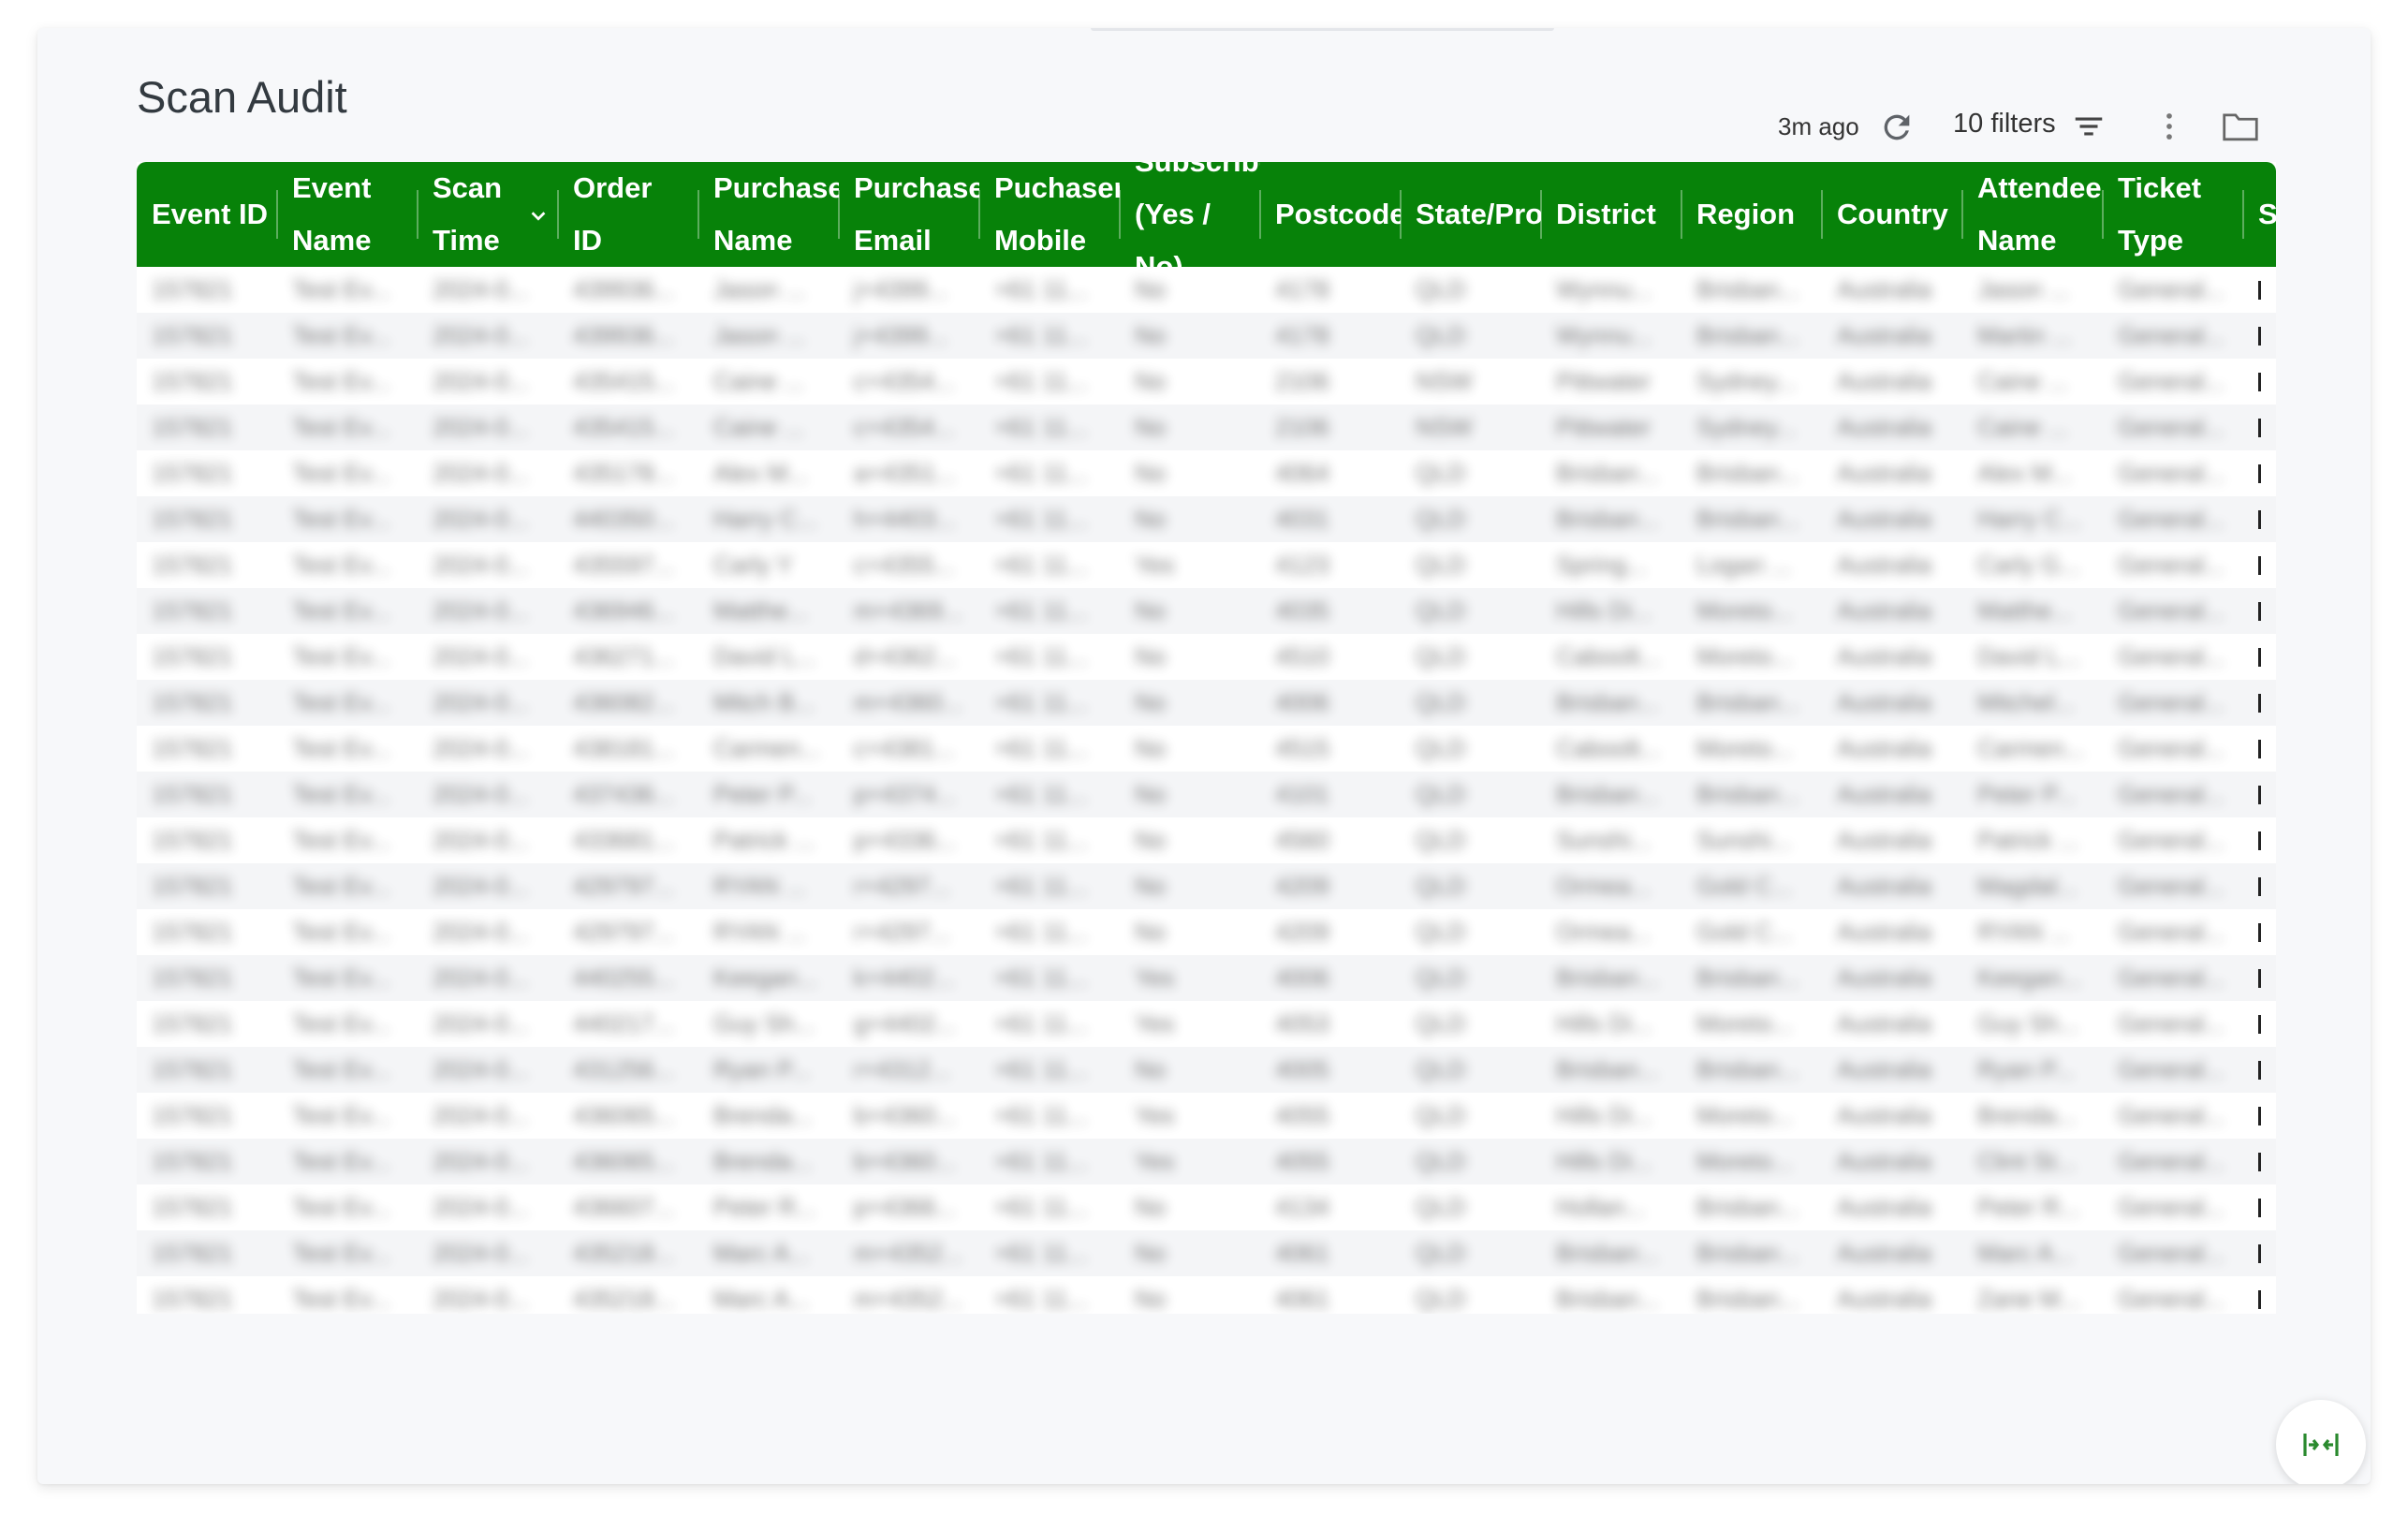 This screenshot has width=2408, height=1530. Describe the element at coordinates (1322, 29) in the screenshot. I see `drag-handle` at that location.